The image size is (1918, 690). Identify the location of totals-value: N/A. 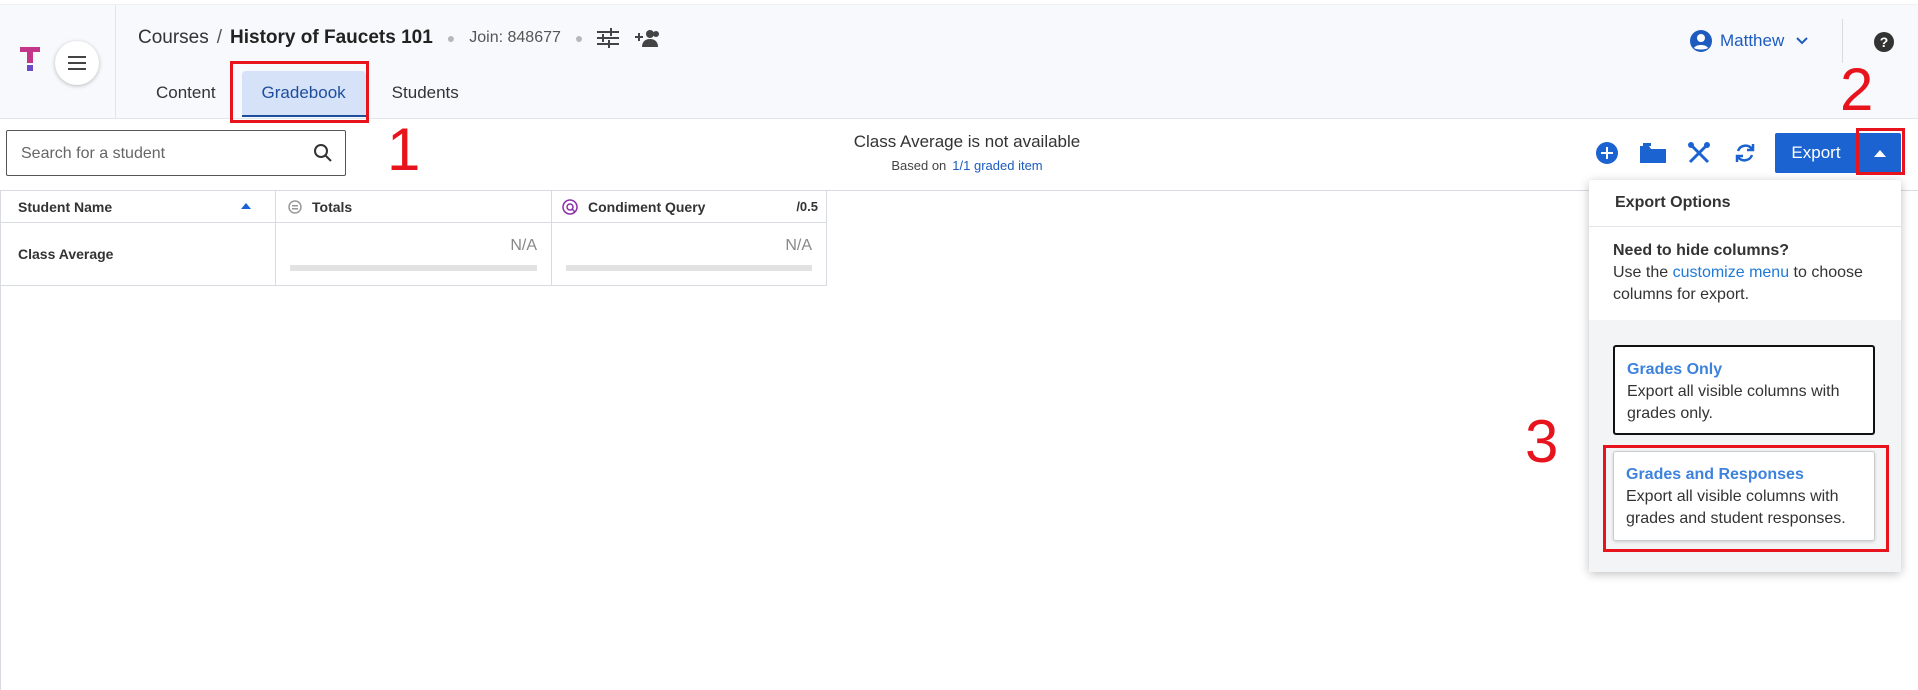
(523, 245).